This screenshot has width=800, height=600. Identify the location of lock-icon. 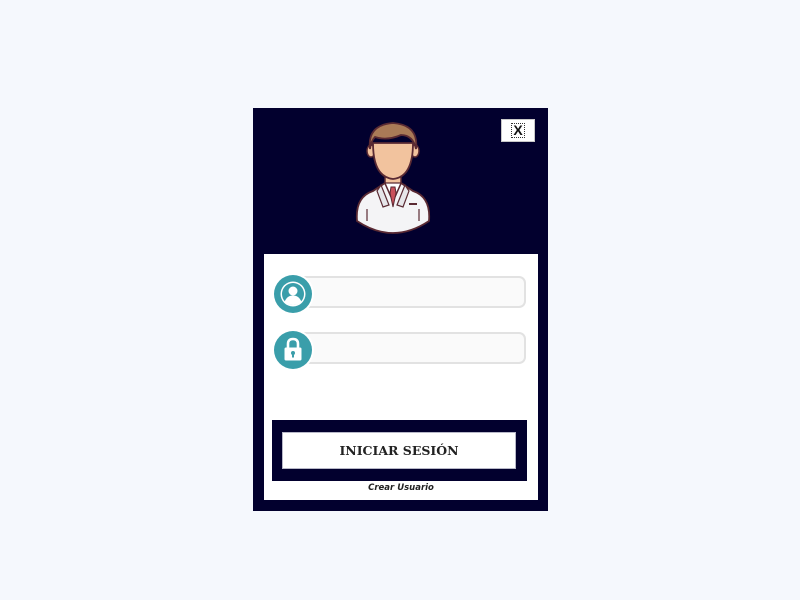
(293, 349).